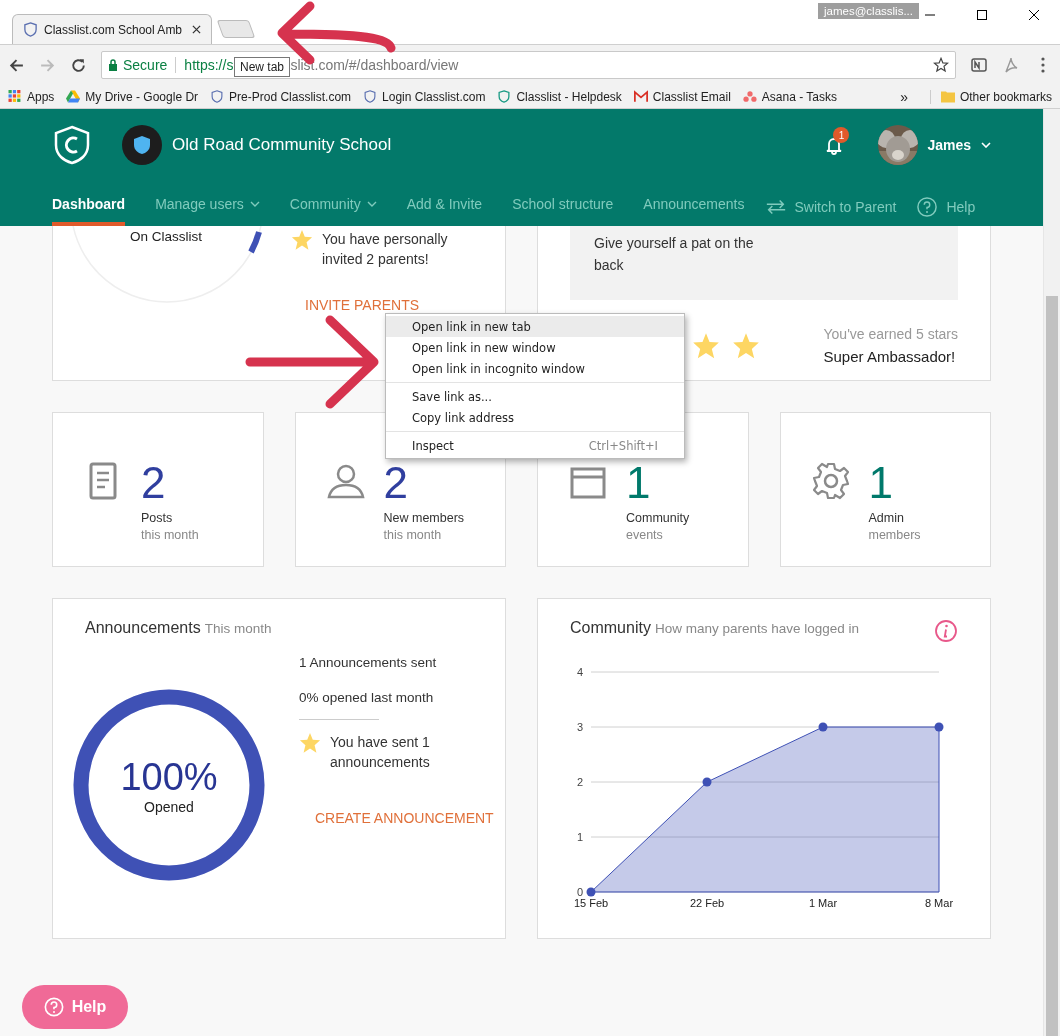 Image resolution: width=1060 pixels, height=1036 pixels. What do you see at coordinates (579, 727) in the screenshot?
I see `axis-tick-label: 3` at bounding box center [579, 727].